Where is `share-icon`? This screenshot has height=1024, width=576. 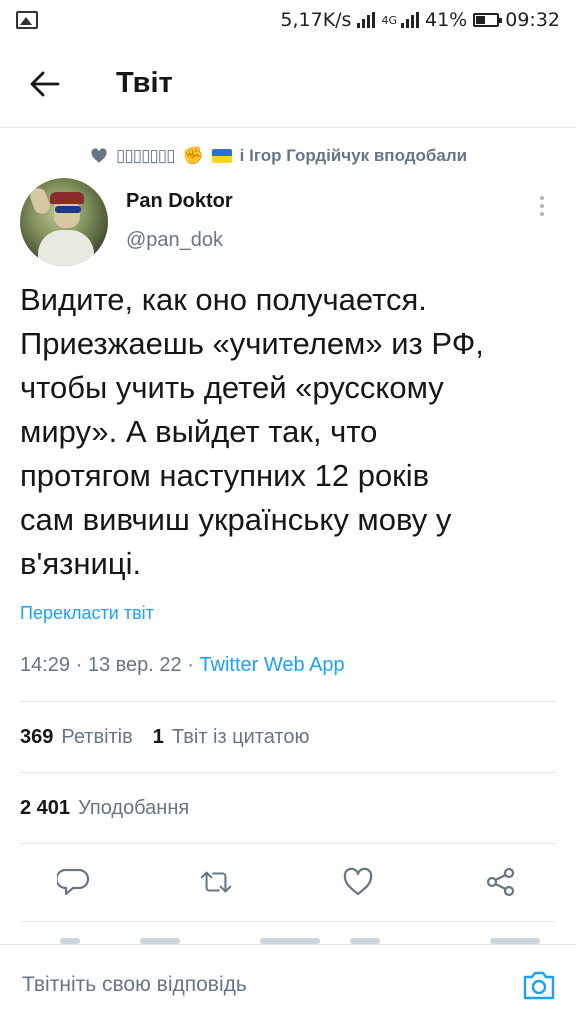 share-icon is located at coordinates (500, 882).